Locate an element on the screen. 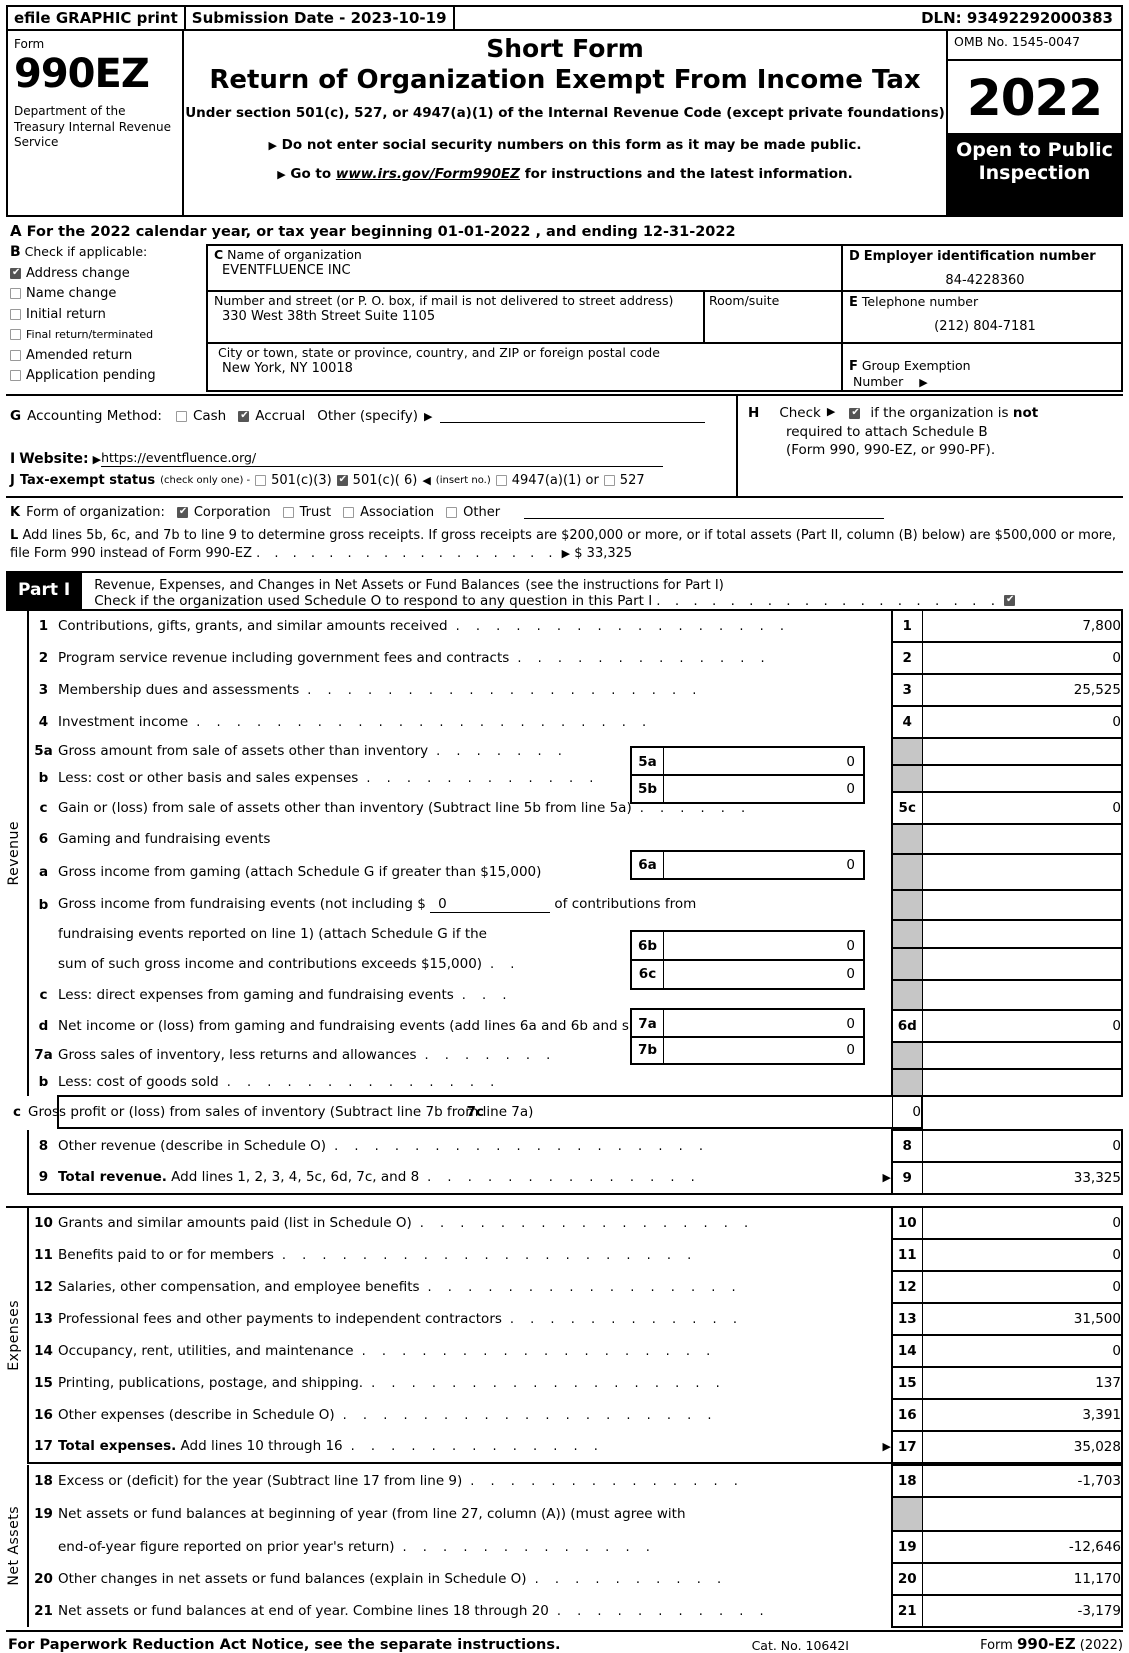  line-ref-number: 12 is located at coordinates (906, 1286).